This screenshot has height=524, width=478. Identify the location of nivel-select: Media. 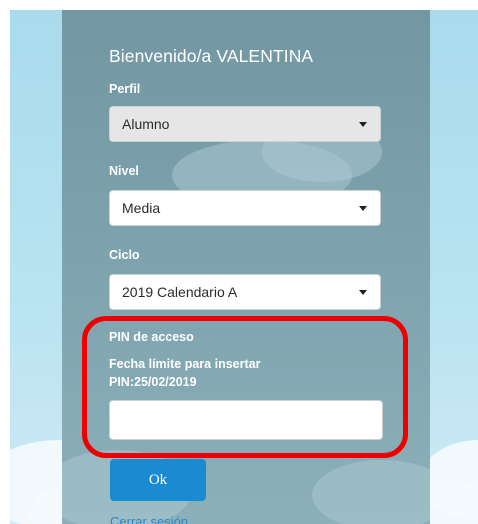
(245, 208).